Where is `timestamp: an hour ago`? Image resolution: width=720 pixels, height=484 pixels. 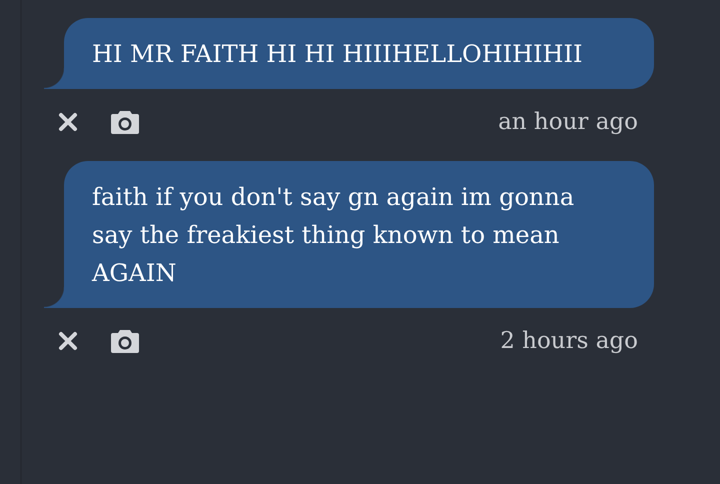
timestamp: an hour ago is located at coordinates (568, 122).